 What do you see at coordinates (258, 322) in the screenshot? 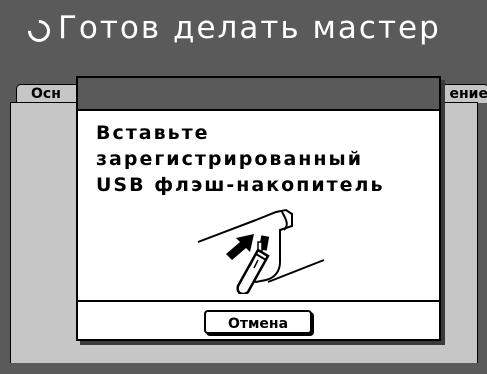
I see `cancel-button: Отмена` at bounding box center [258, 322].